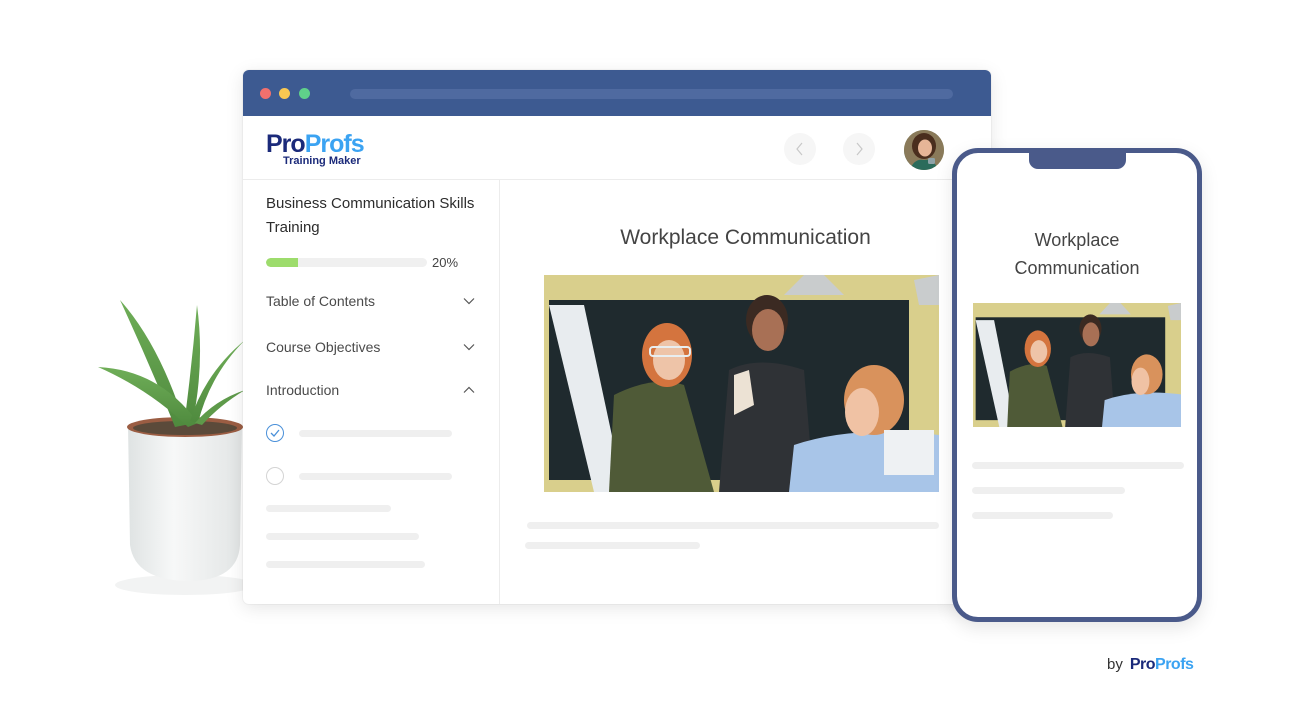 The image size is (1300, 706). I want to click on course-title: Business Communication Skills Training, so click(370, 215).